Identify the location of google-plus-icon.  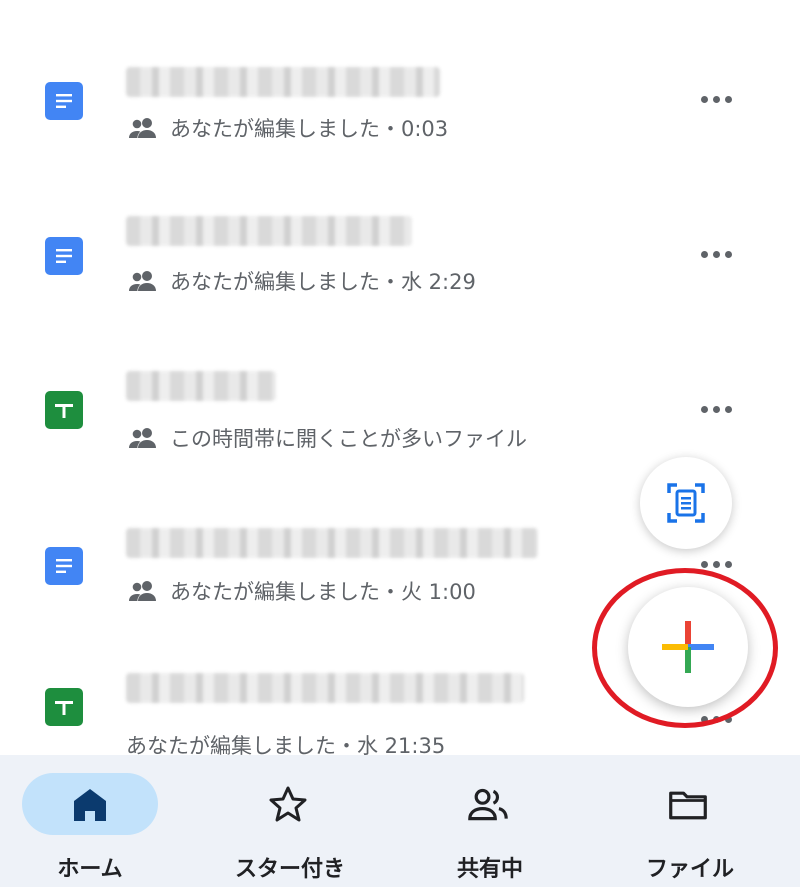
(688, 647).